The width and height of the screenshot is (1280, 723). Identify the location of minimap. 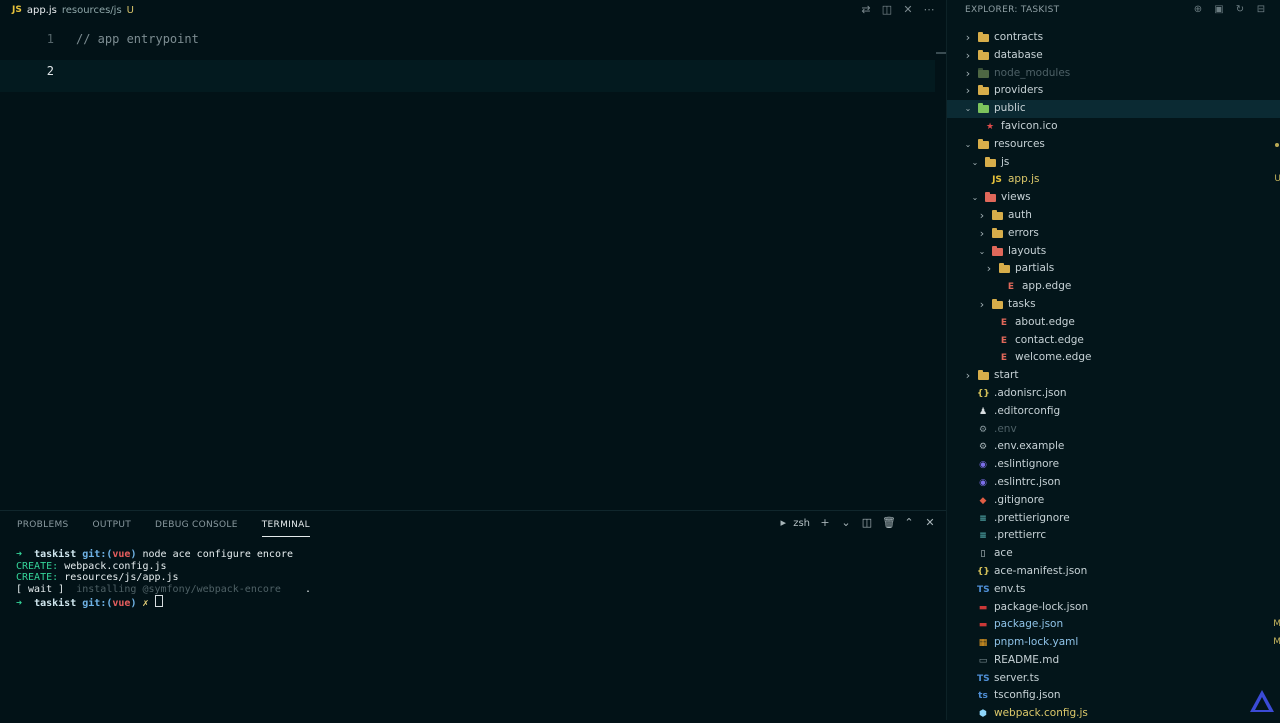
(941, 53).